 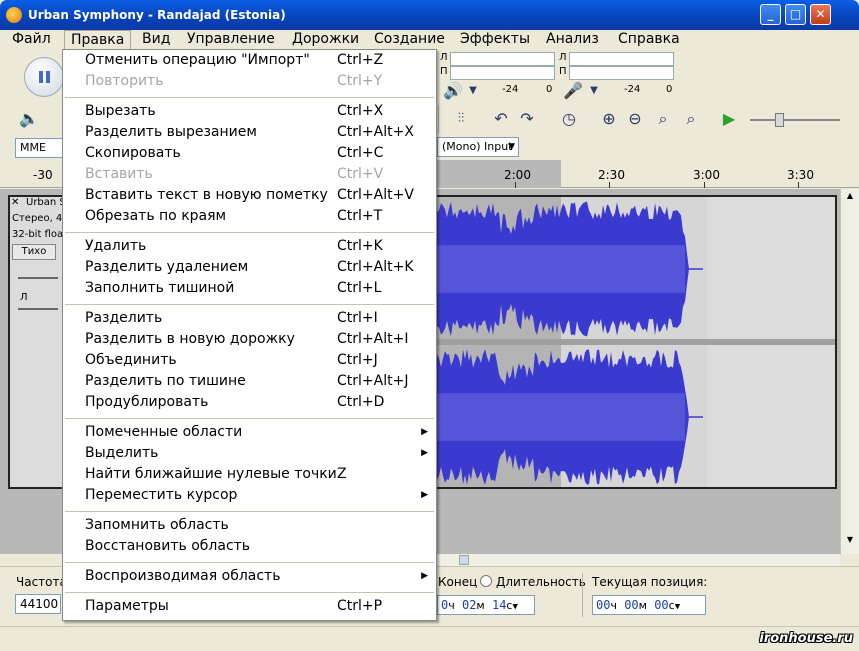 I want to click on record-meter-right, so click(x=621, y=73).